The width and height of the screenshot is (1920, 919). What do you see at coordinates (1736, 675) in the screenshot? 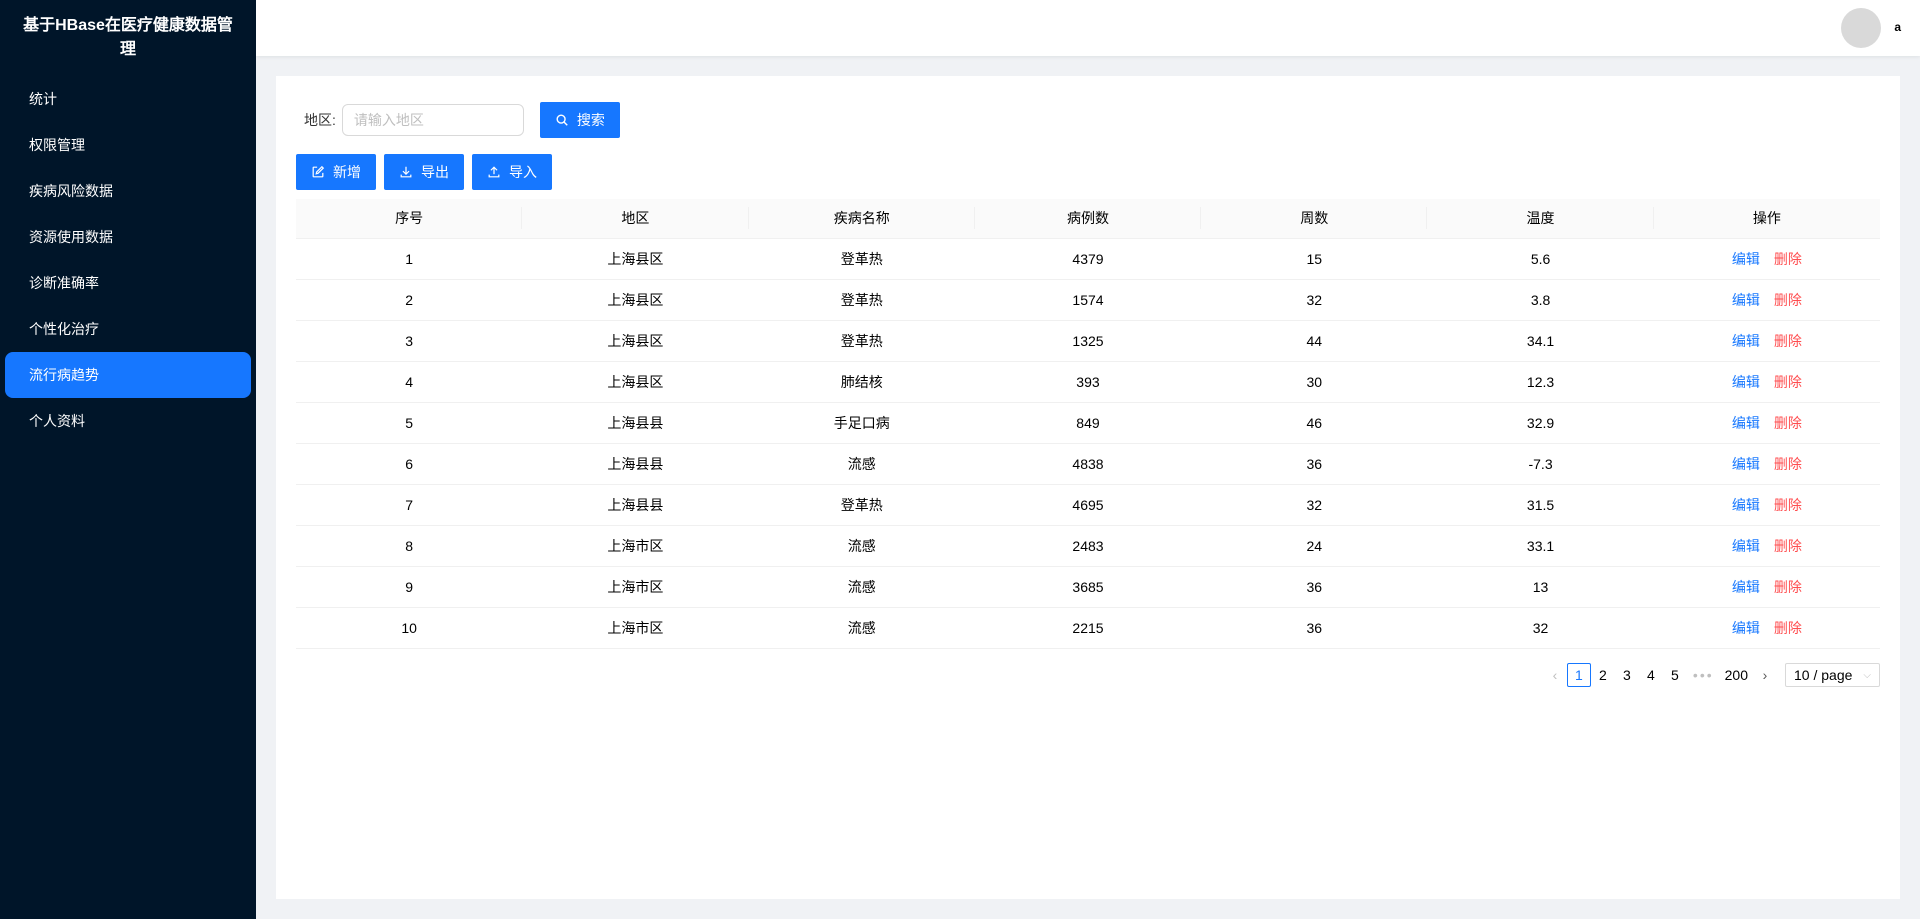
I see `page-last: 200` at bounding box center [1736, 675].